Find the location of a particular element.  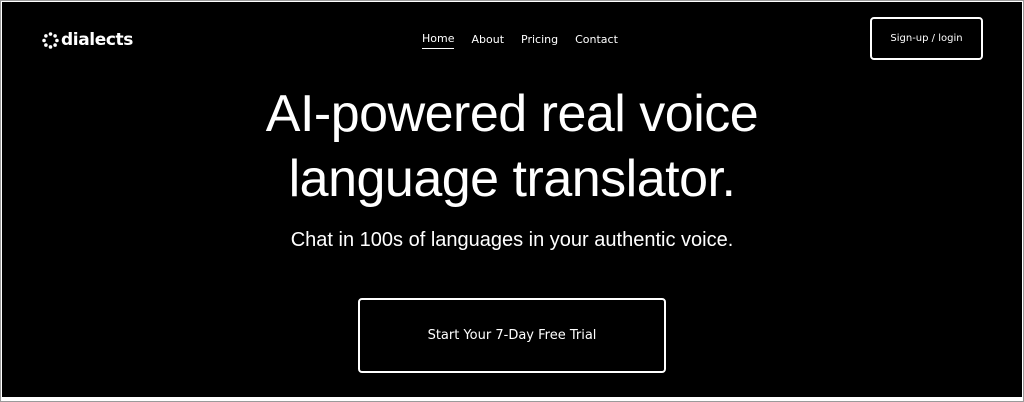

hero-title-line-2: language translator. is located at coordinates (512, 179).